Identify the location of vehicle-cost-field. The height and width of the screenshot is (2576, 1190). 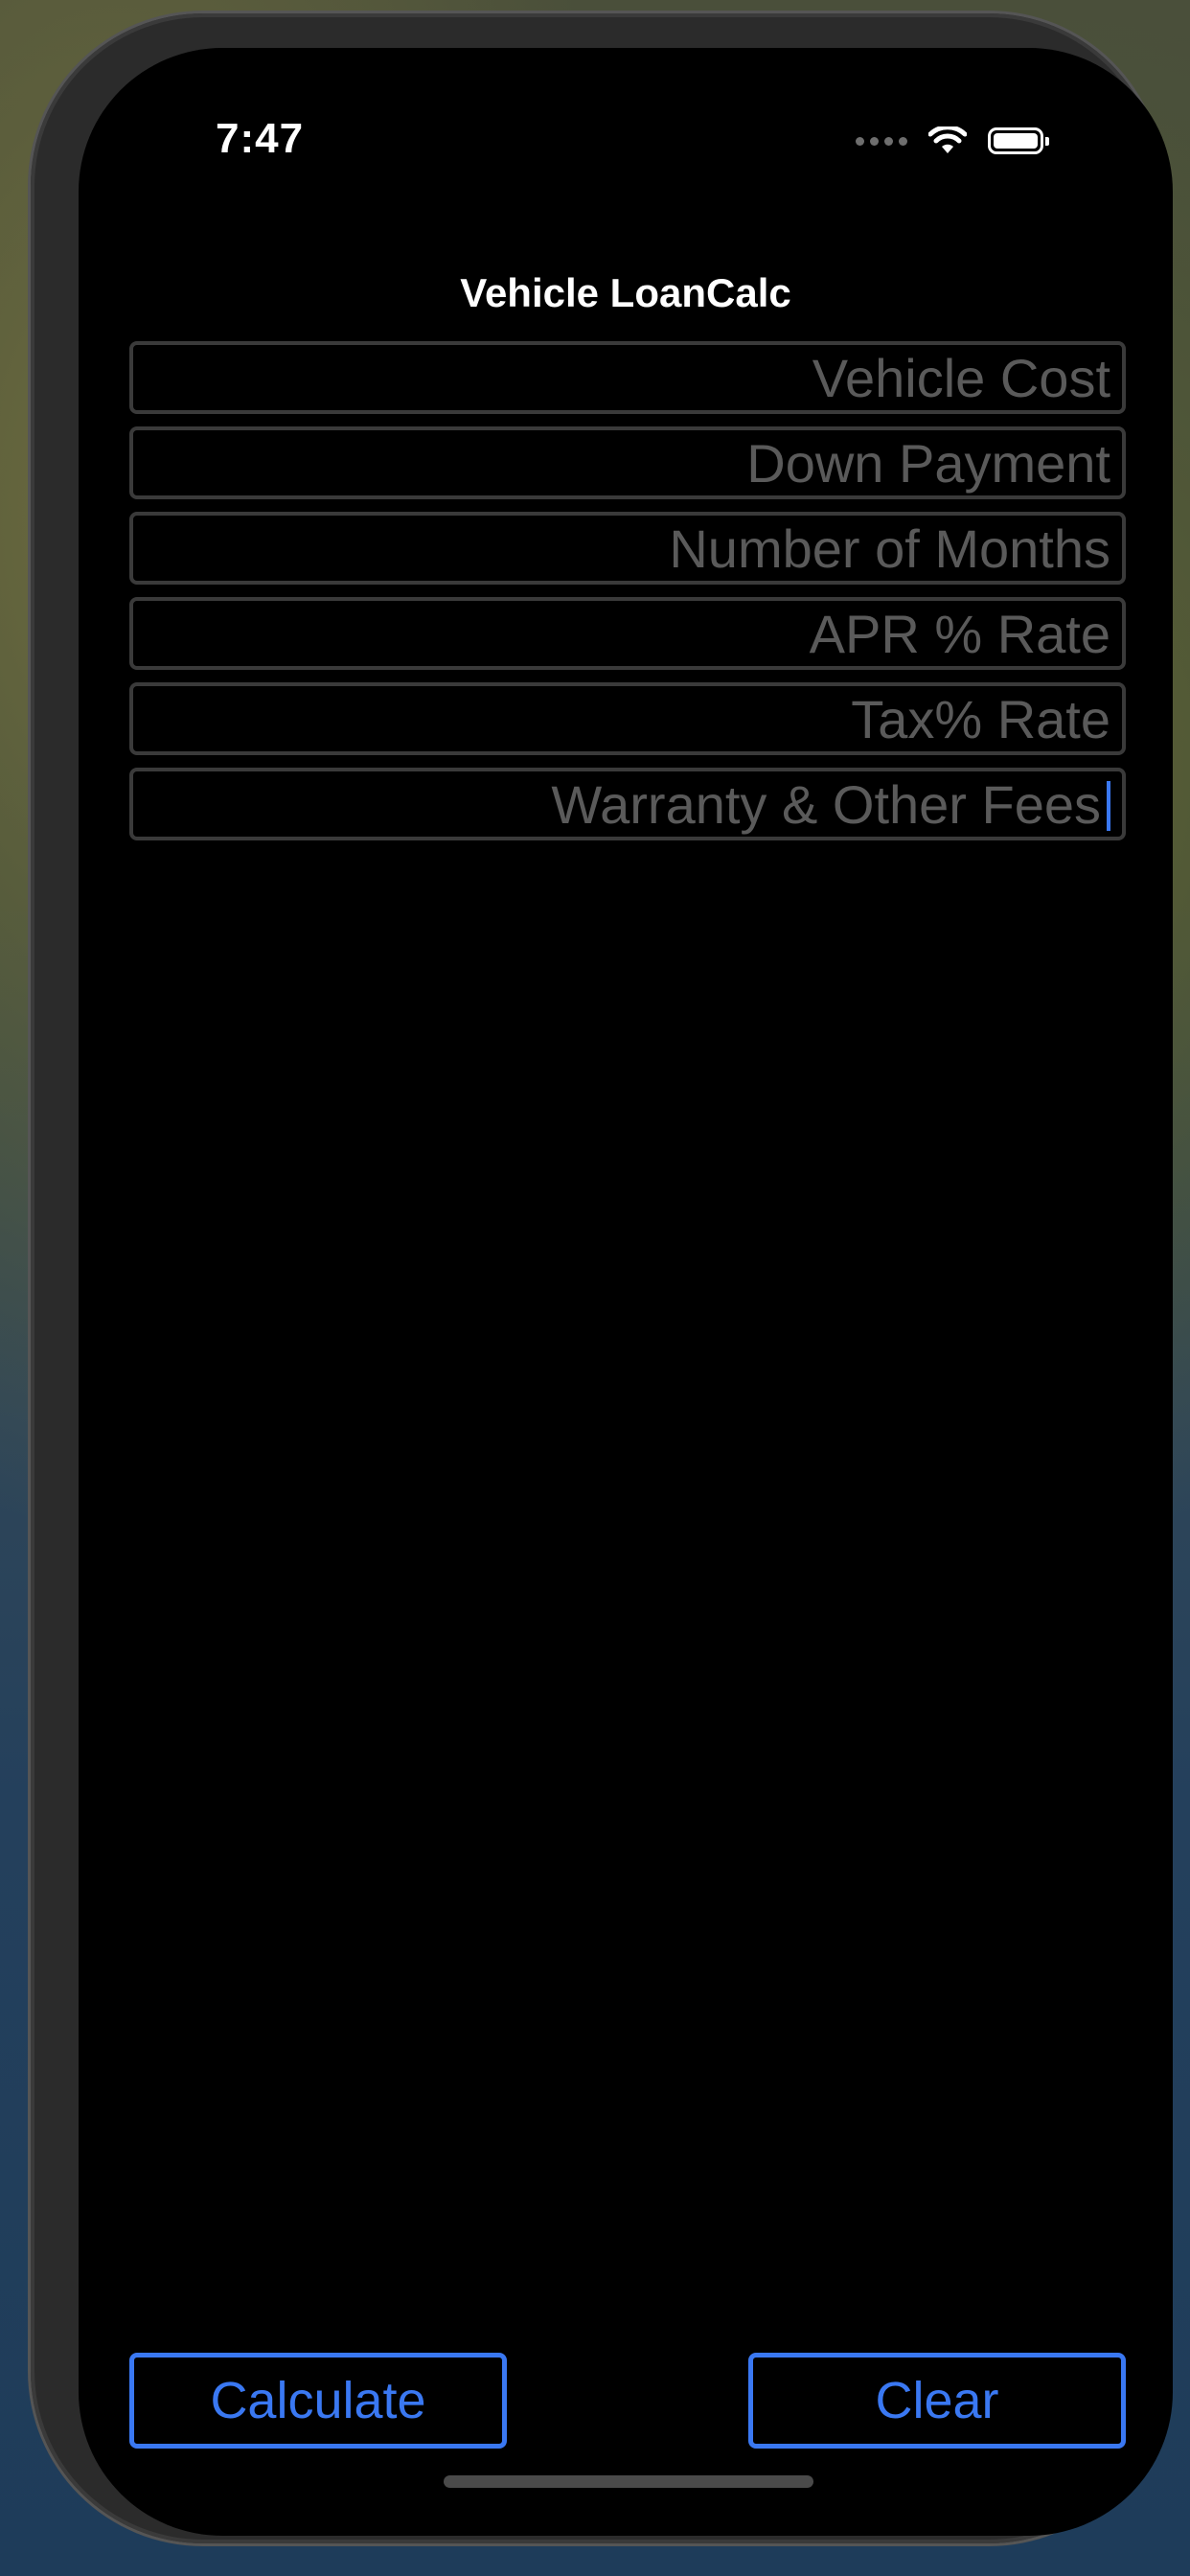
(627, 377).